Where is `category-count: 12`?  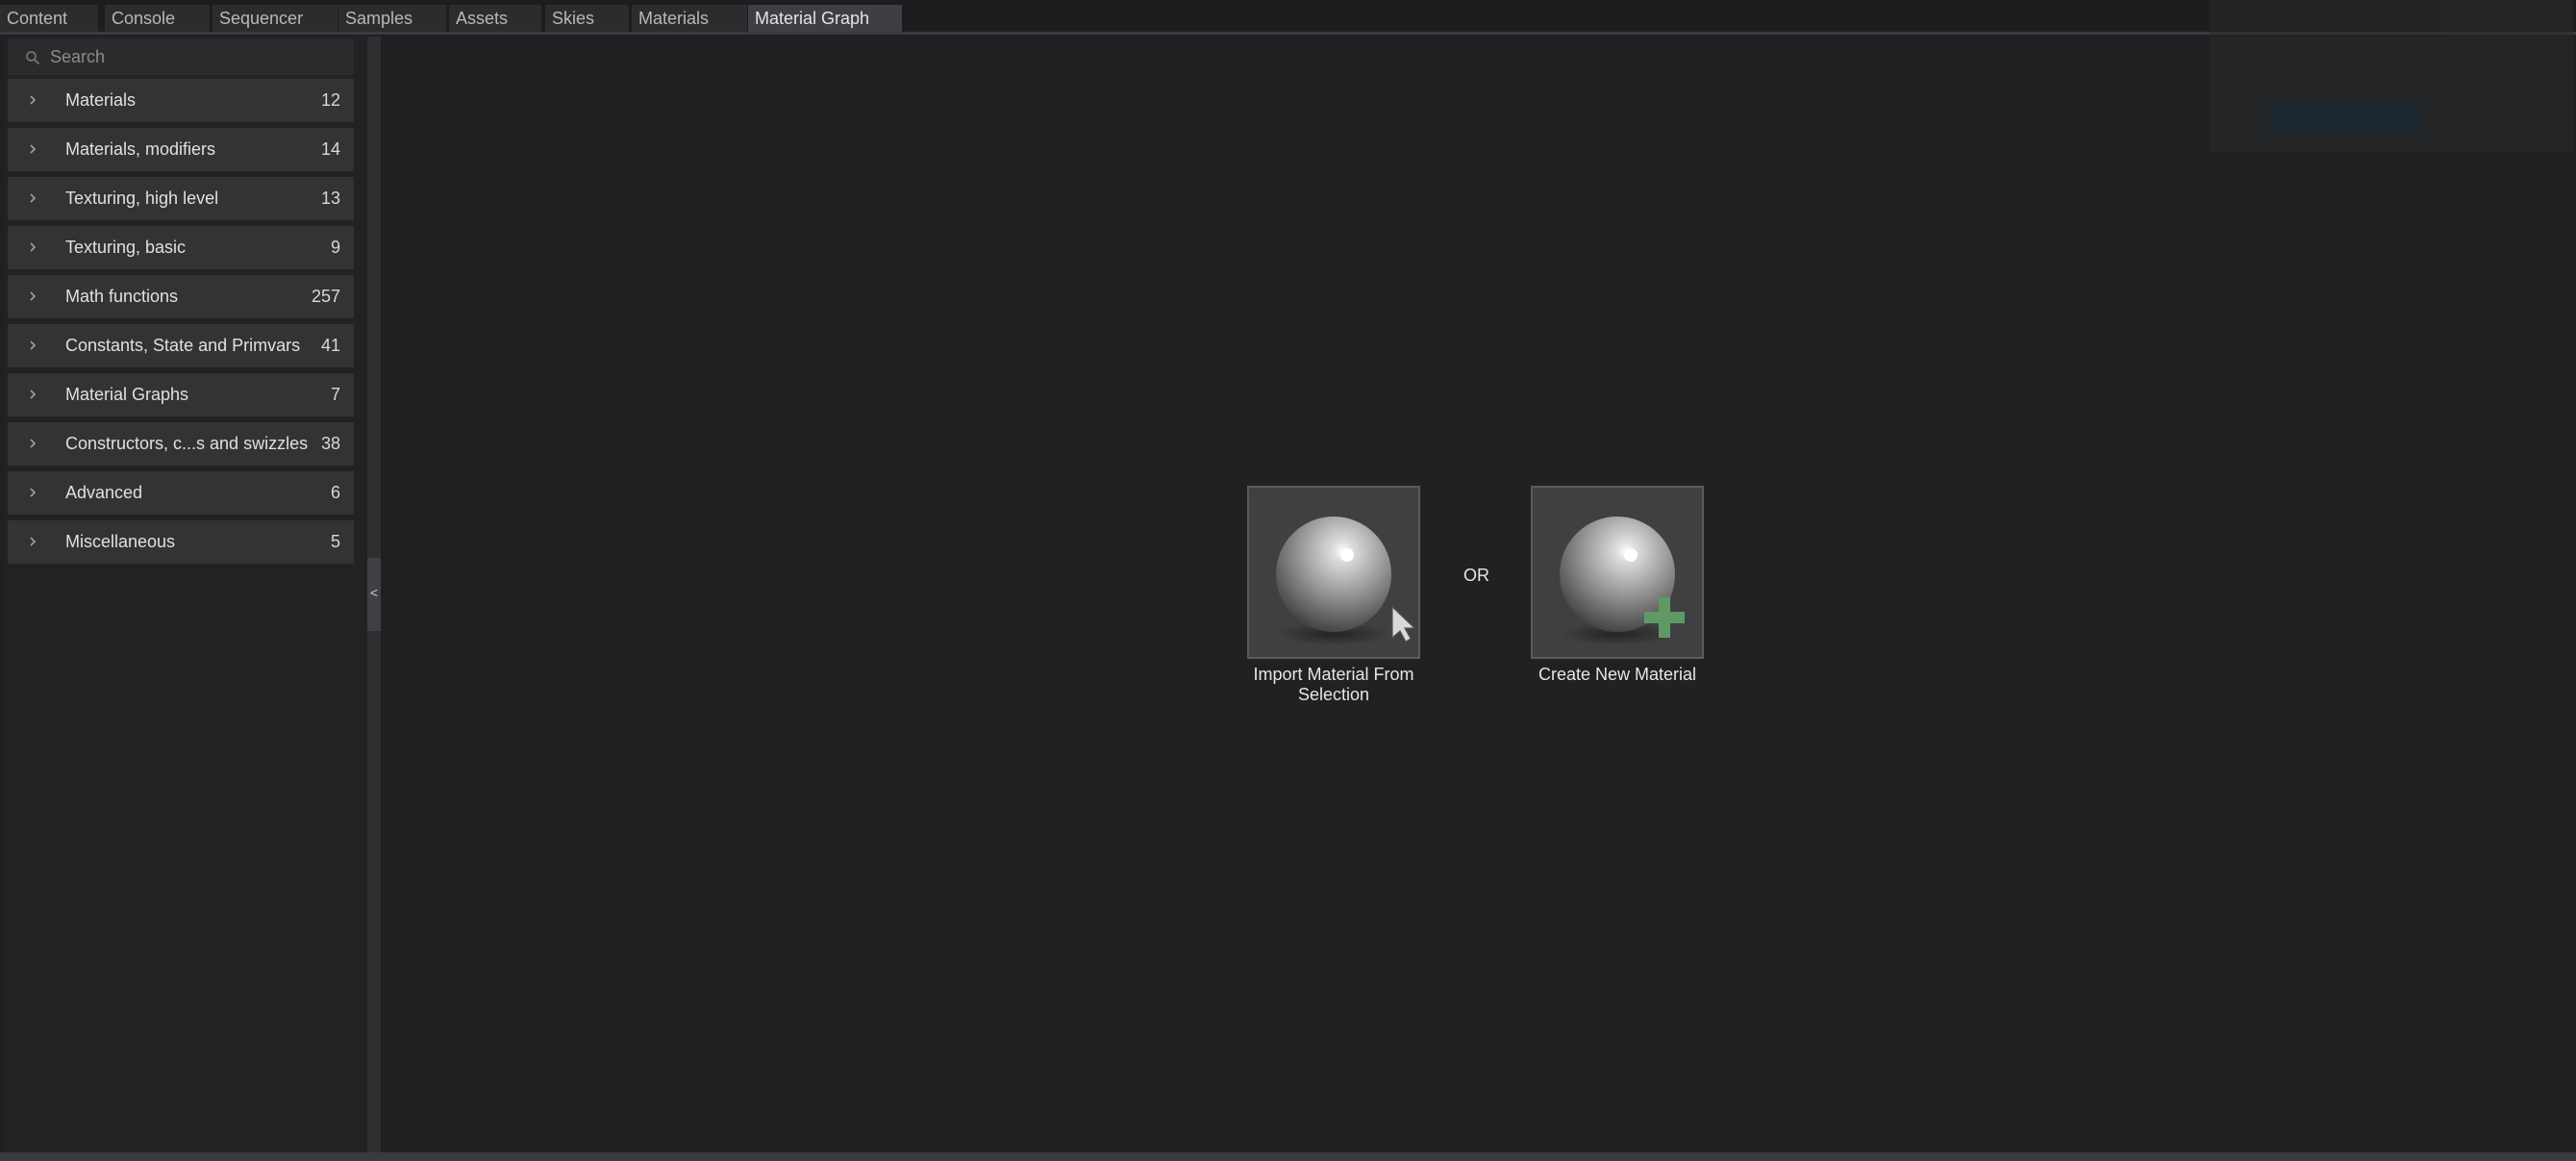 category-count: 12 is located at coordinates (330, 100).